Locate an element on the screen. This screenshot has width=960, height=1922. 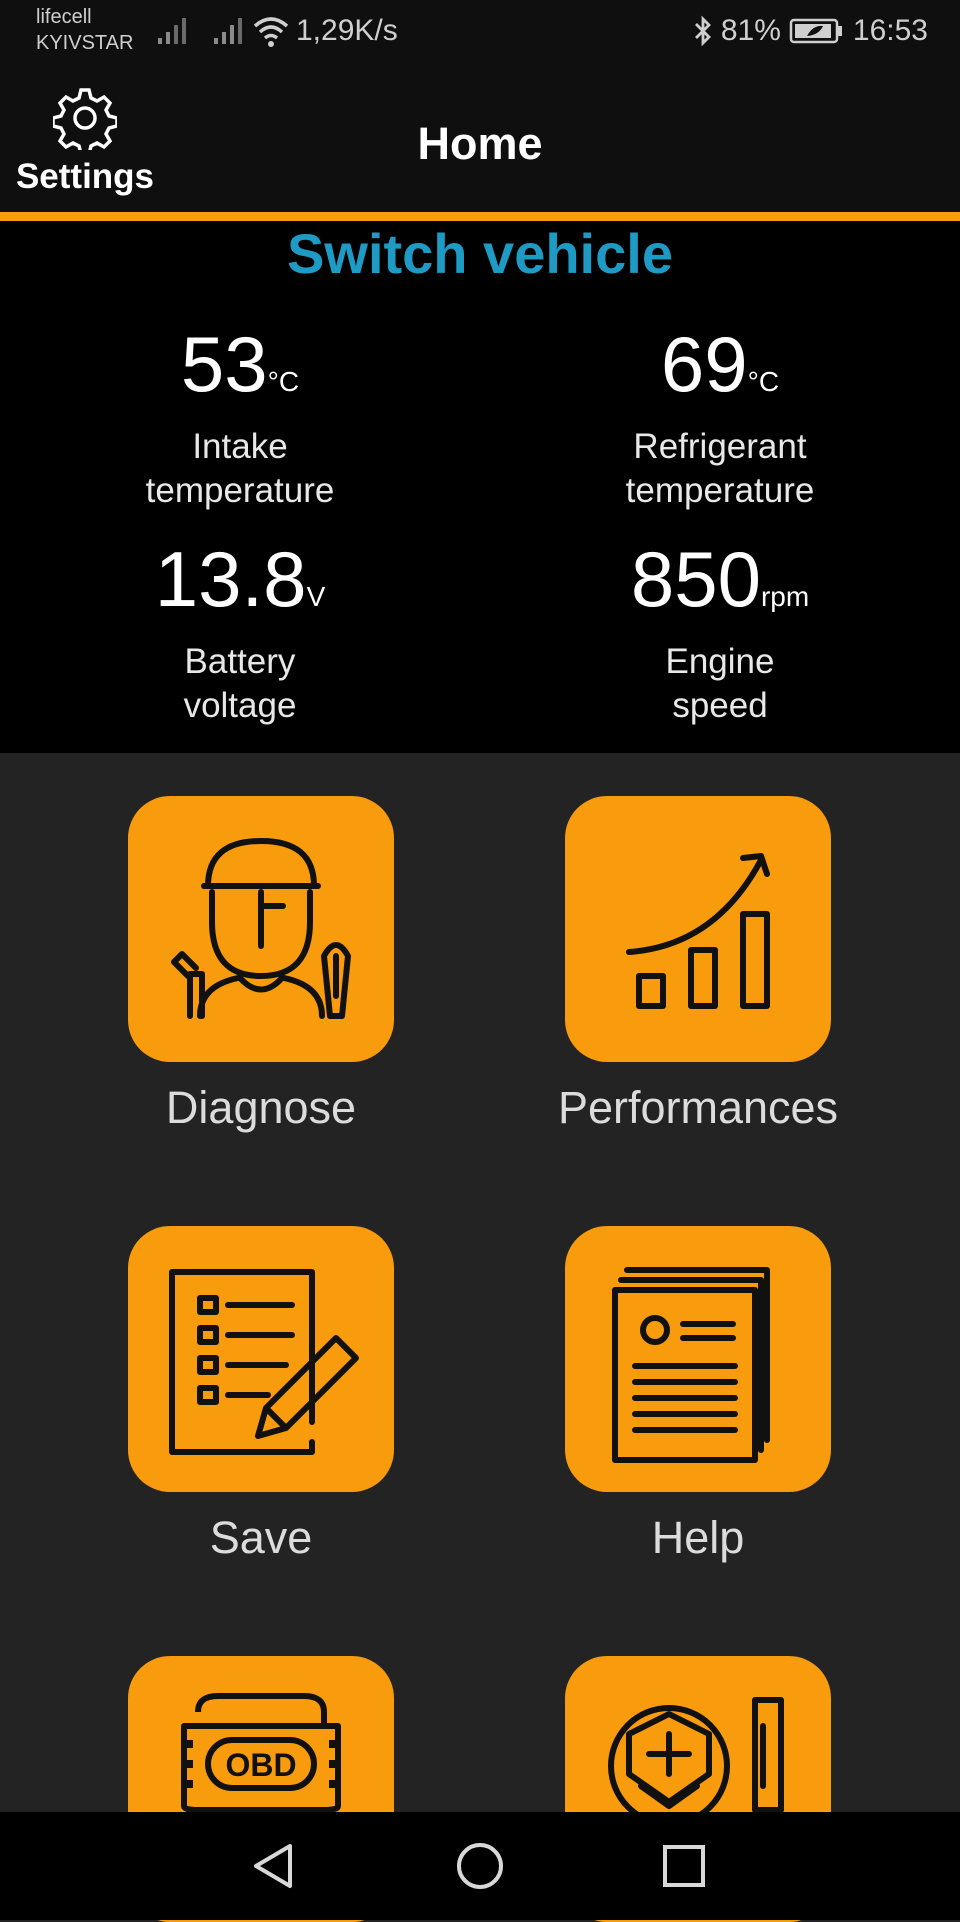
tile-label-performances: Performances is located at coordinates (698, 1107).